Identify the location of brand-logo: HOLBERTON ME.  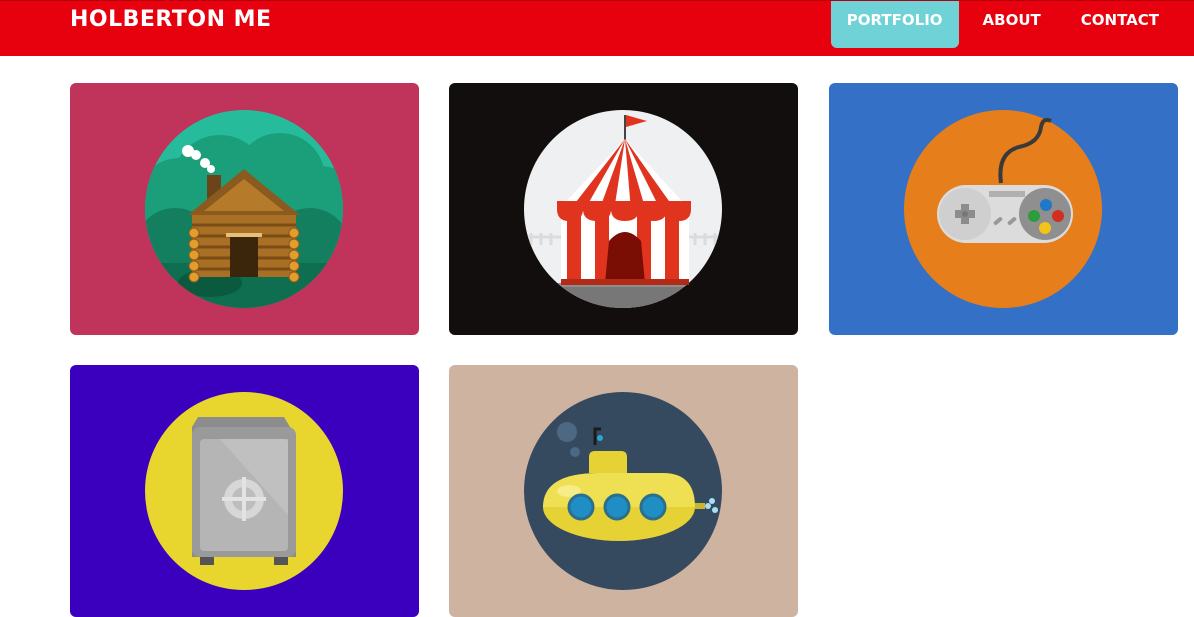
(171, 20).